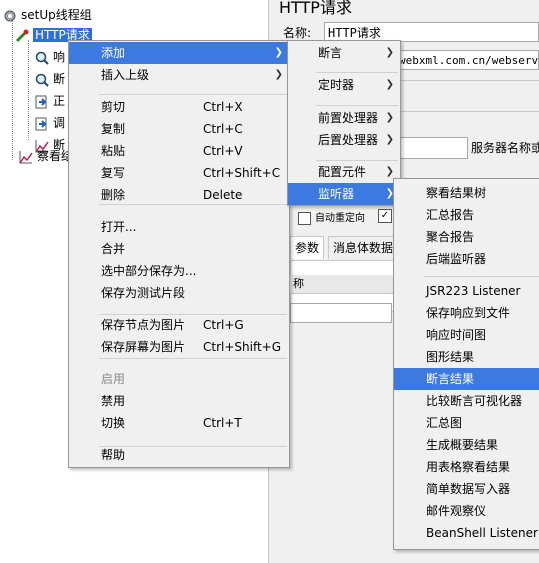 This screenshot has height=563, width=539. What do you see at coordinates (330, 53) in the screenshot?
I see `menu-item-label: 断言` at bounding box center [330, 53].